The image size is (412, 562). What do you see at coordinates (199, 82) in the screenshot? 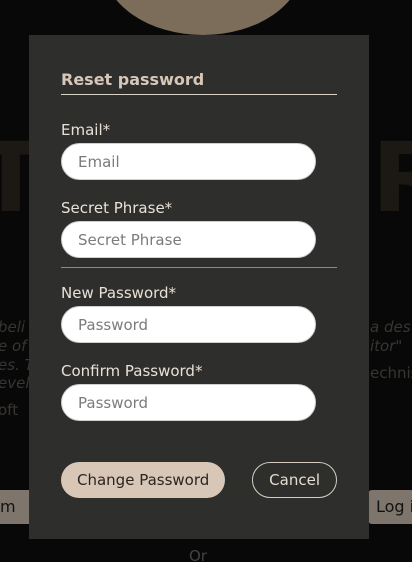
I see `modal-title: Reset password` at bounding box center [199, 82].